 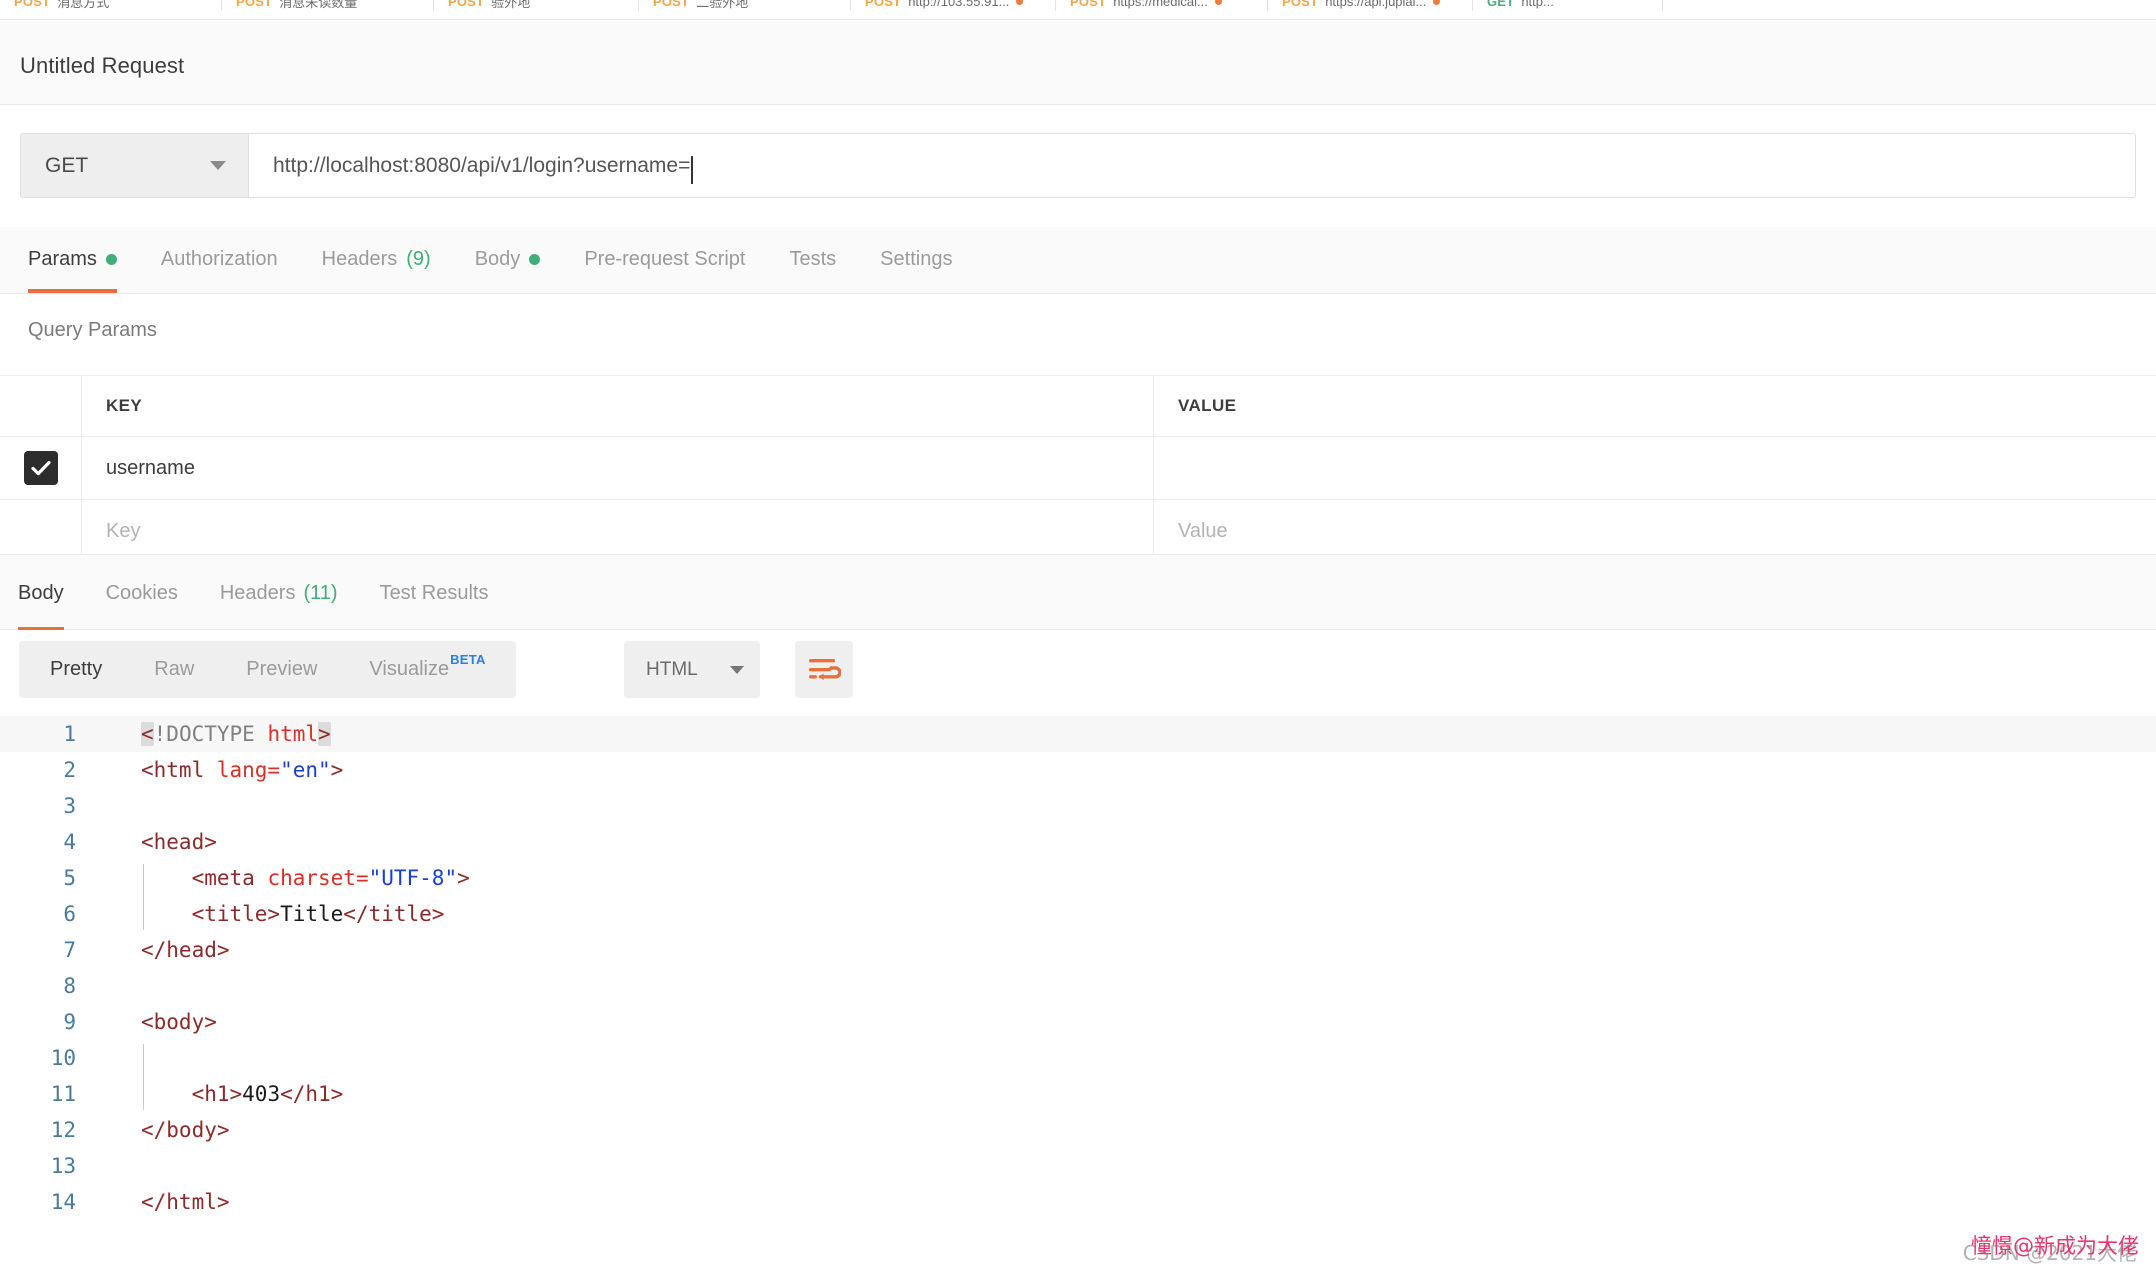 I want to click on beta-badge: BETA, so click(x=468, y=659).